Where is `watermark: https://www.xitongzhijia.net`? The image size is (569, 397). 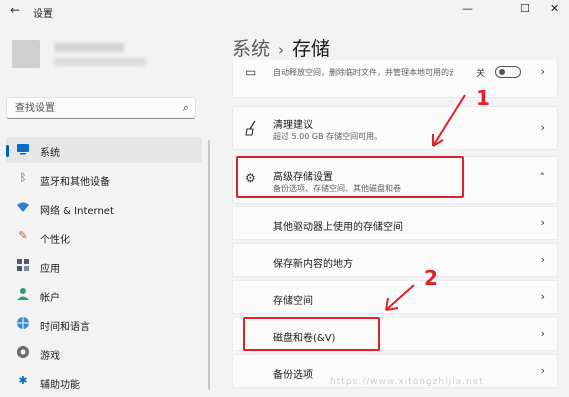 watermark: https://www.xitongzhijia.net is located at coordinates (407, 382).